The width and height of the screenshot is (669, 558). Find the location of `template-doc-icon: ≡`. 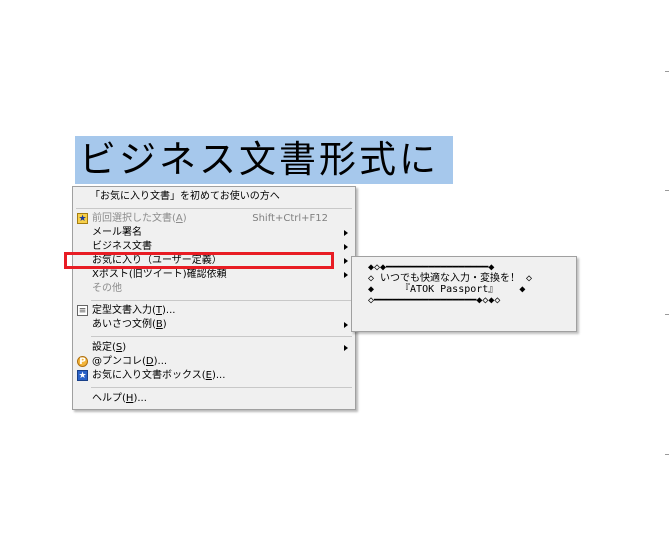

template-doc-icon: ≡ is located at coordinates (82, 310).